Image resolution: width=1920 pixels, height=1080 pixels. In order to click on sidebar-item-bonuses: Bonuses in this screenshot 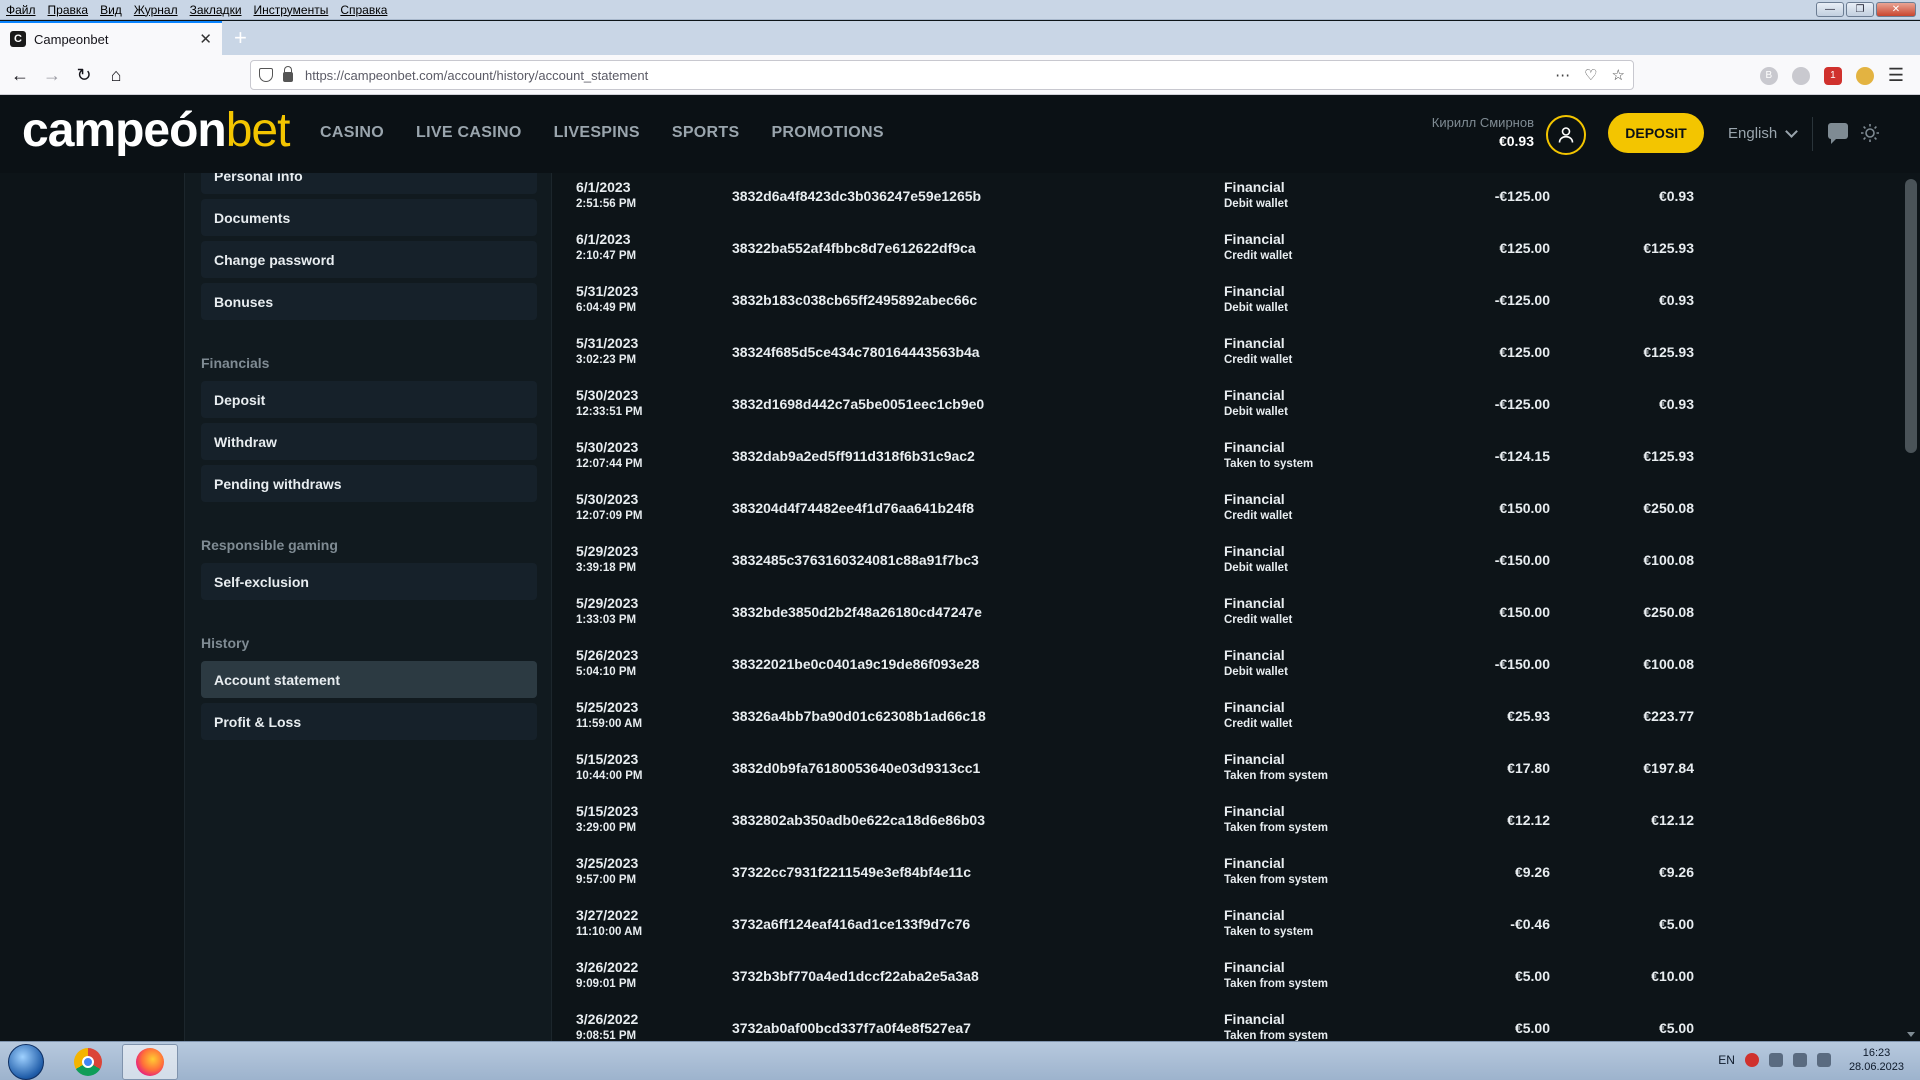, I will do `click(369, 301)`.